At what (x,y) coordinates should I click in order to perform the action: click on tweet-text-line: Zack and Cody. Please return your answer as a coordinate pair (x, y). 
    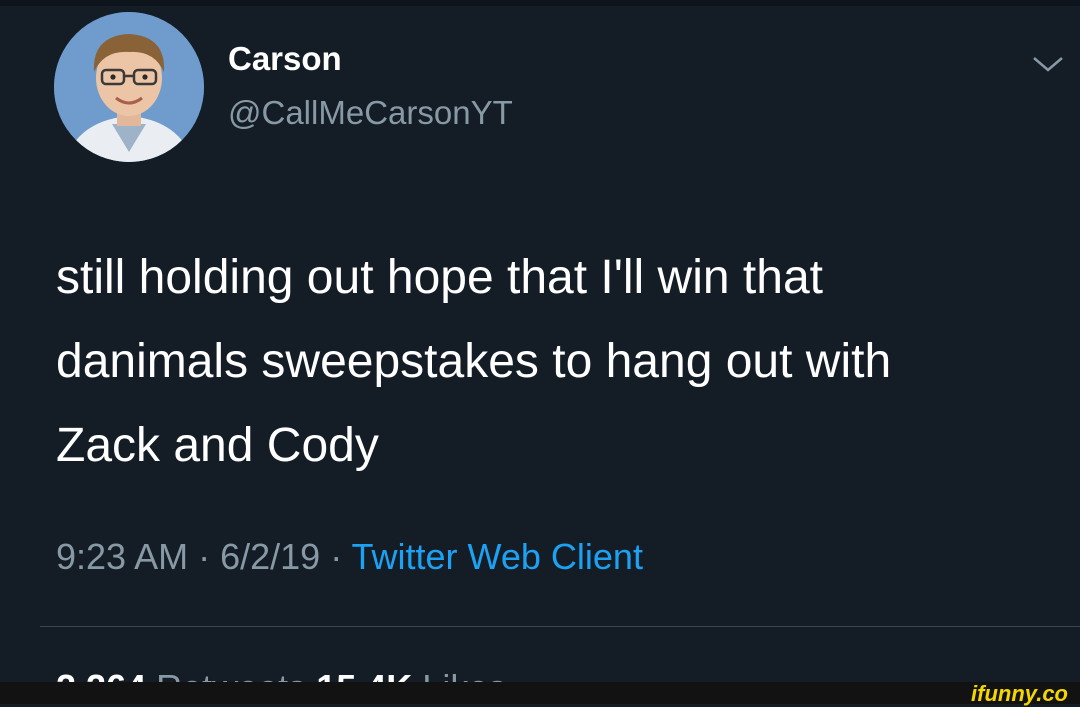
    Looking at the image, I should click on (217, 445).